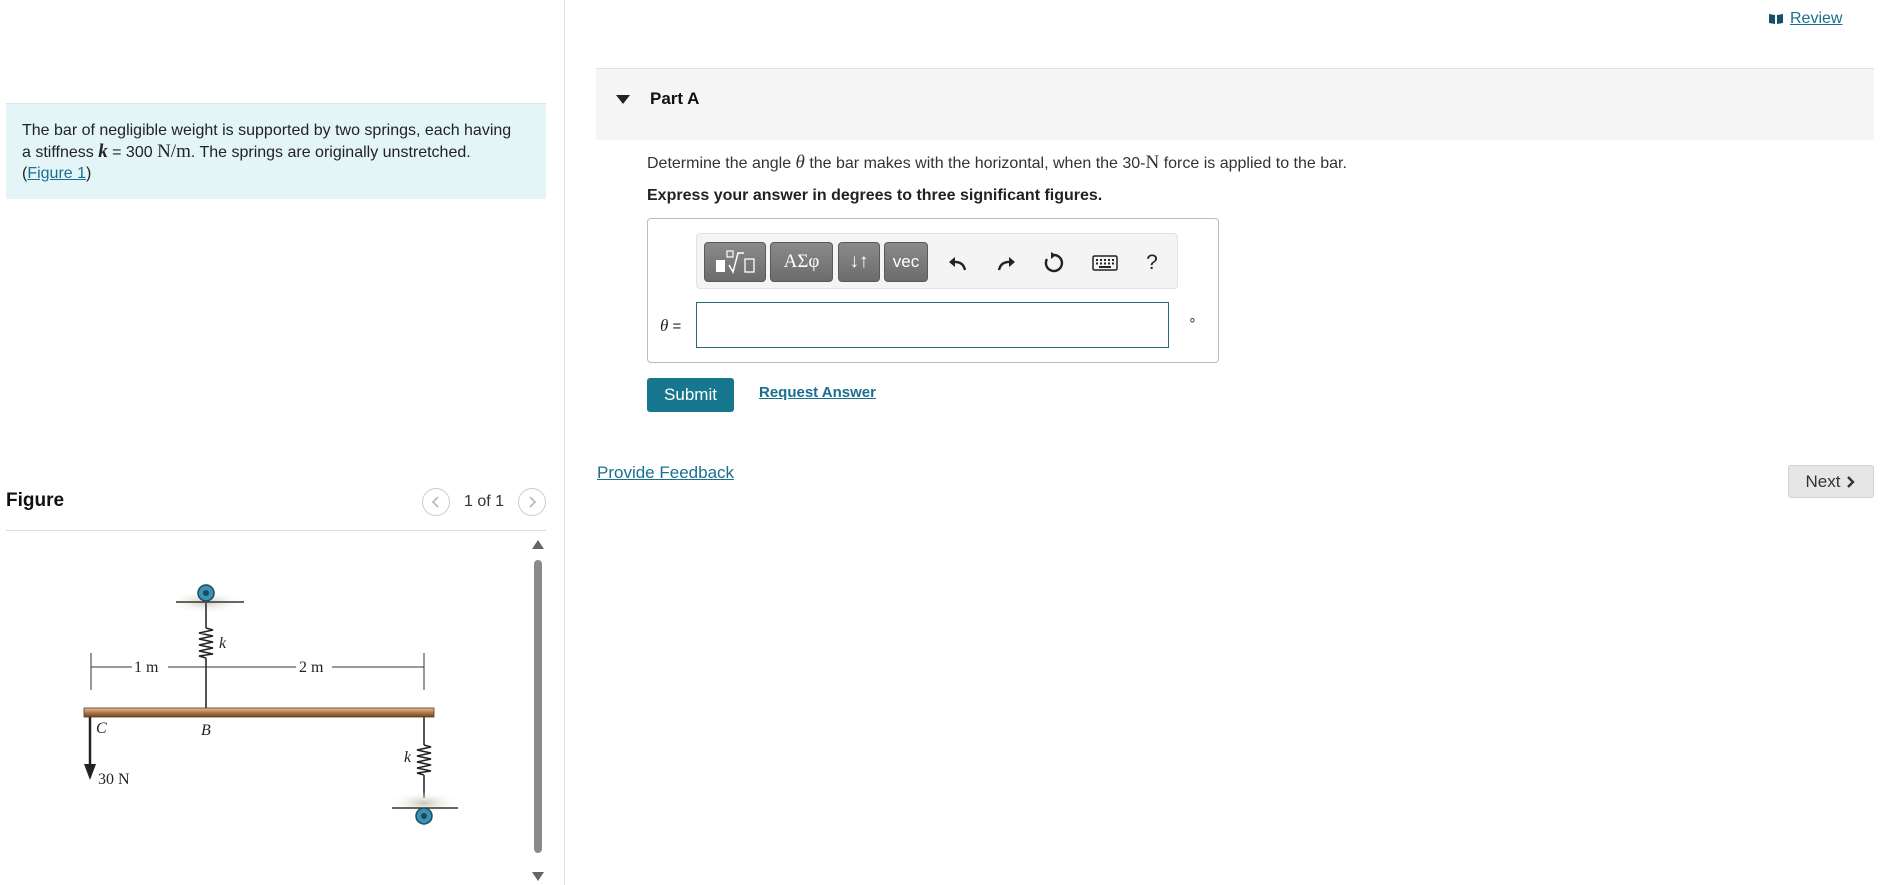  I want to click on problem-line-3: (Figure 1), so click(276, 173).